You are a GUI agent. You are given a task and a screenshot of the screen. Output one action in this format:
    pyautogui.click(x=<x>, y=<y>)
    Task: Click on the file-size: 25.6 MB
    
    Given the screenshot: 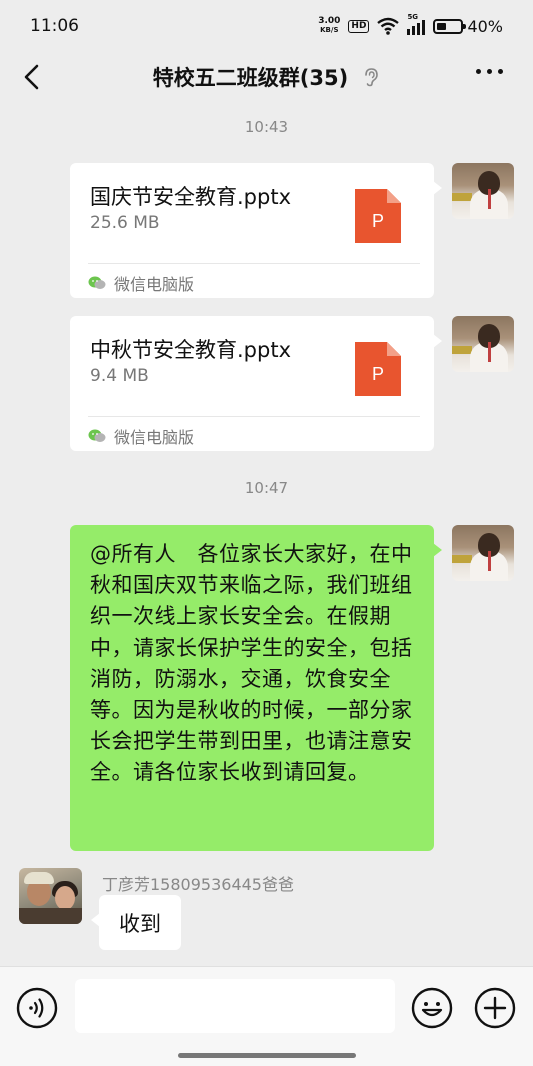 What is the action you would take?
    pyautogui.click(x=125, y=223)
    